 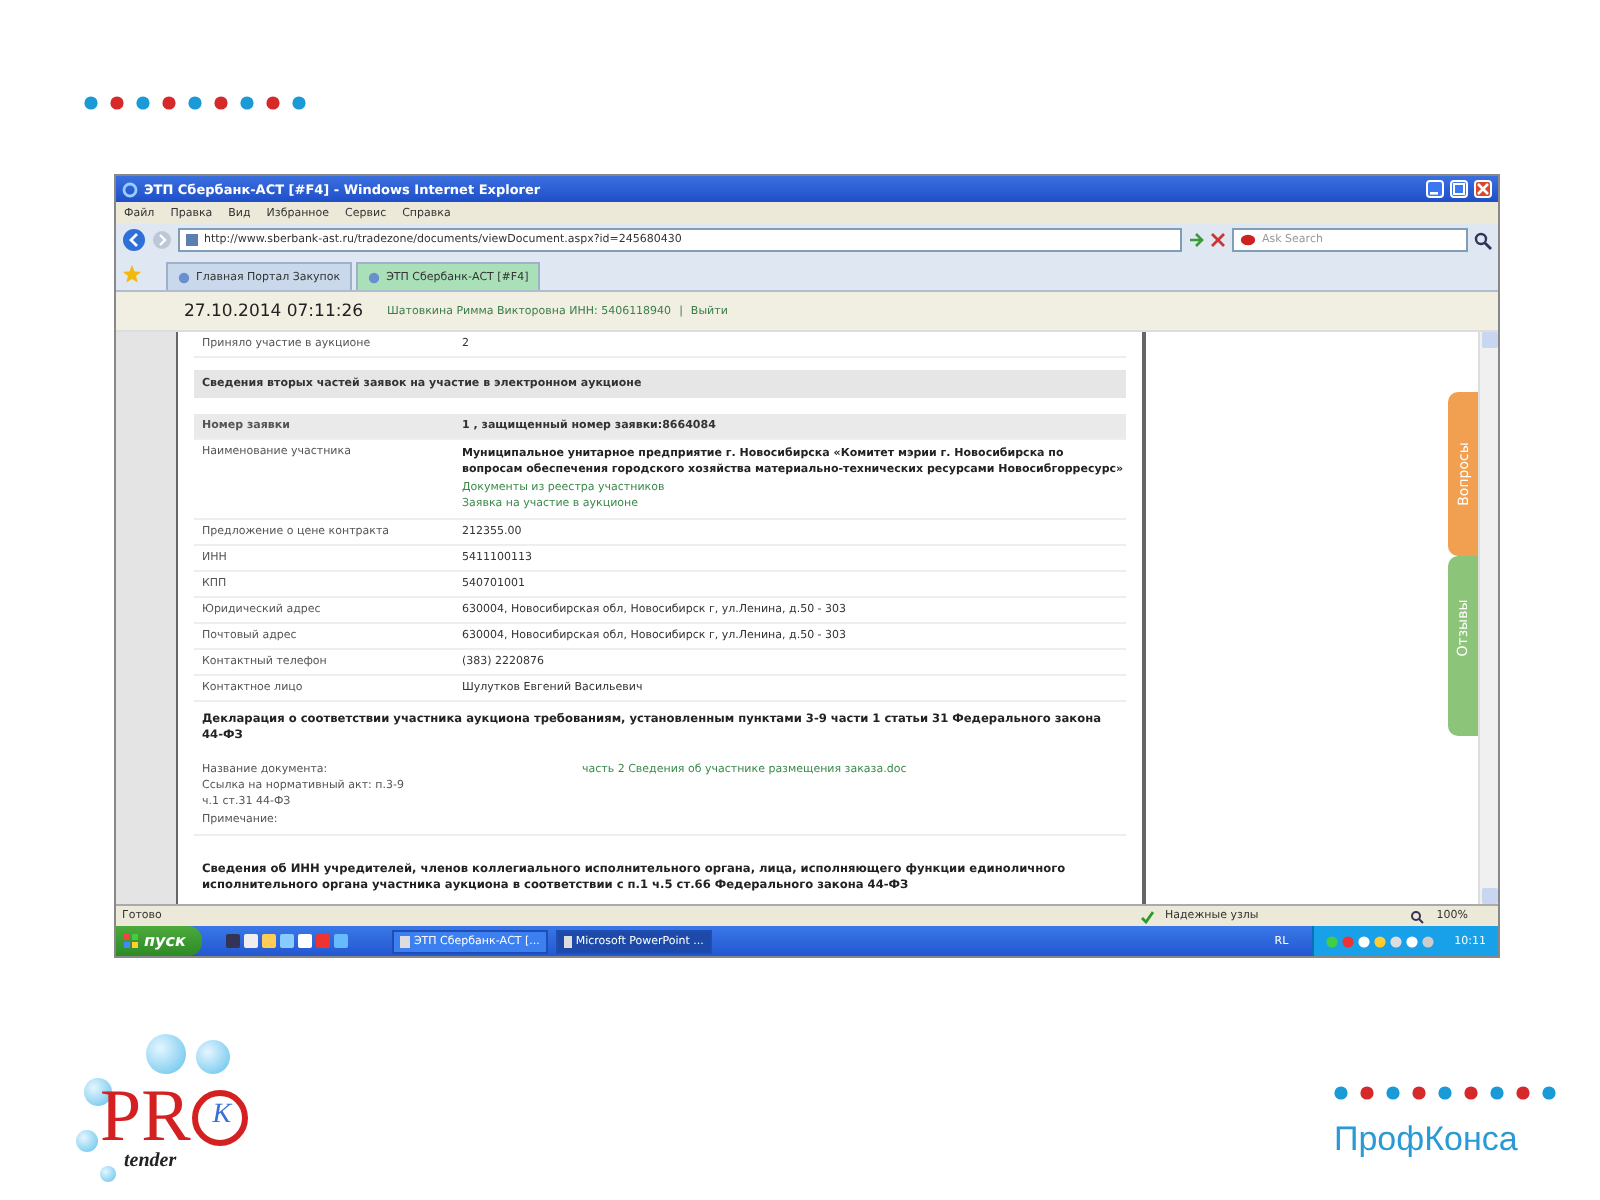 I want to click on stop-button, so click(x=1218, y=240).